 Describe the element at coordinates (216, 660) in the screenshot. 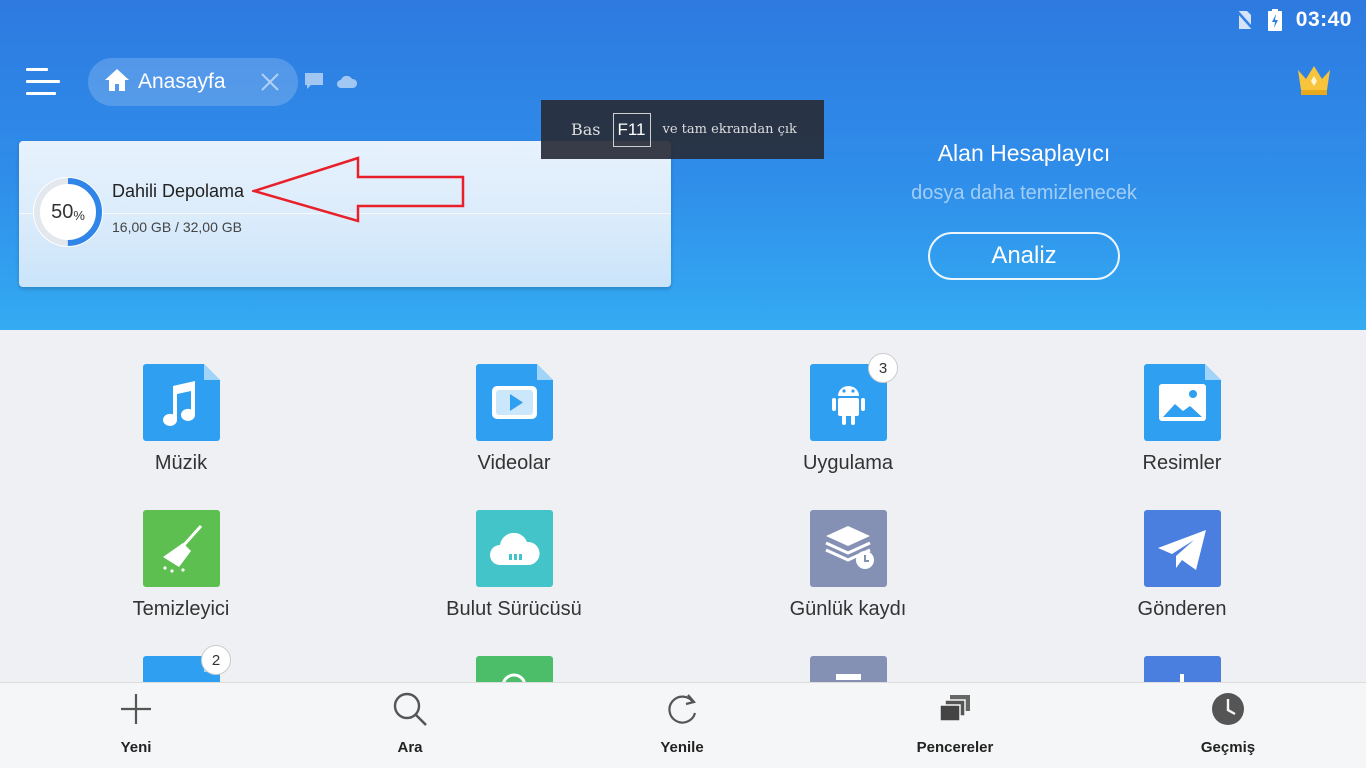

I see `documents-badge: 2` at that location.